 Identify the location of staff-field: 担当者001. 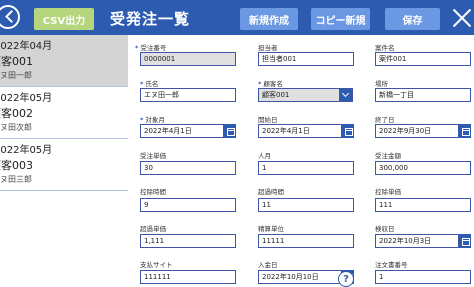
(306, 59).